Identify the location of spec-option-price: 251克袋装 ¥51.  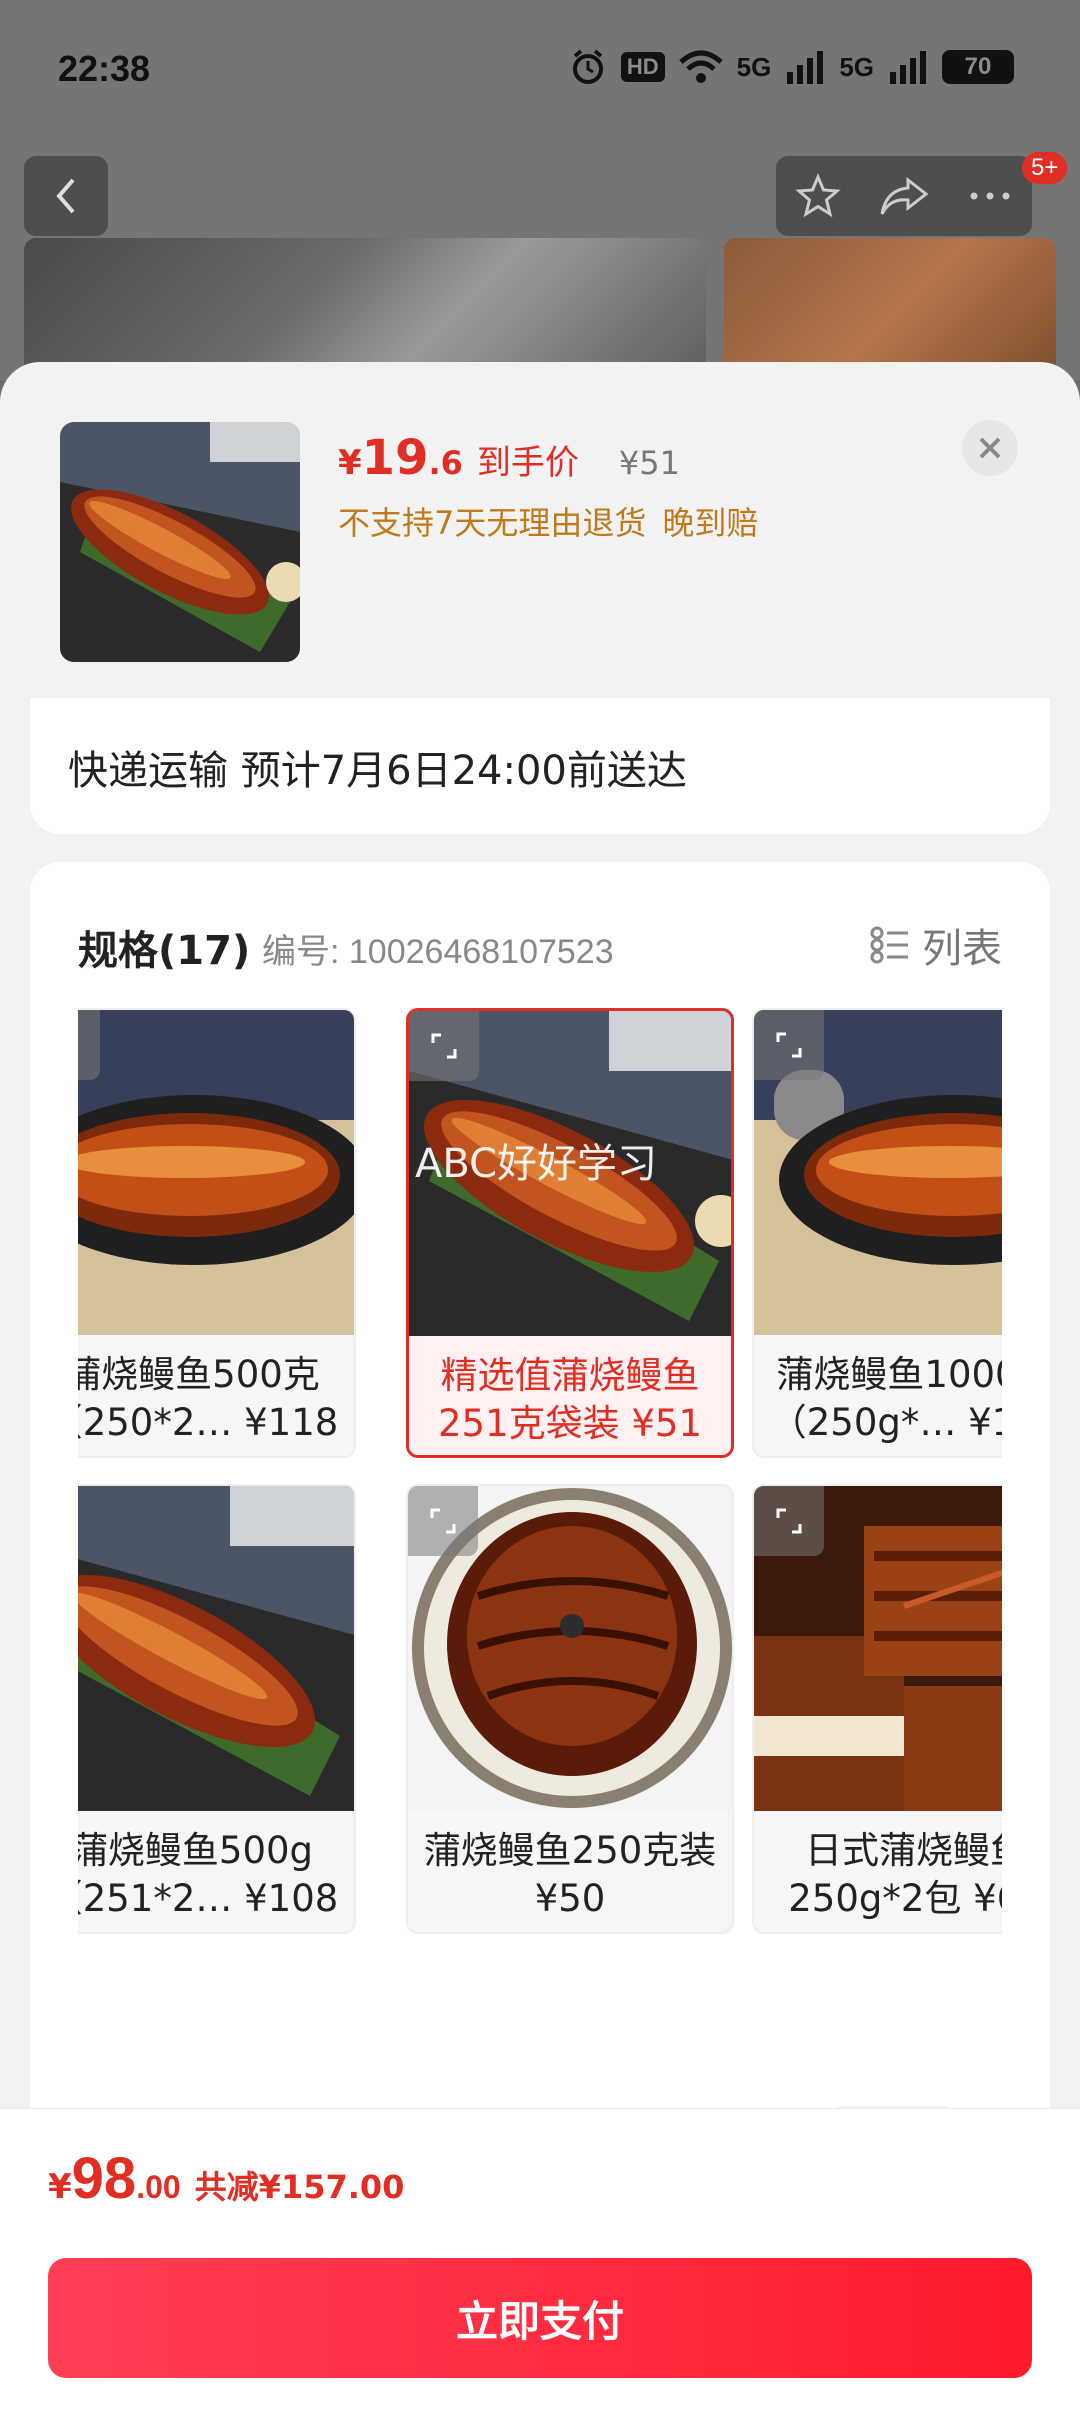
(569, 1423).